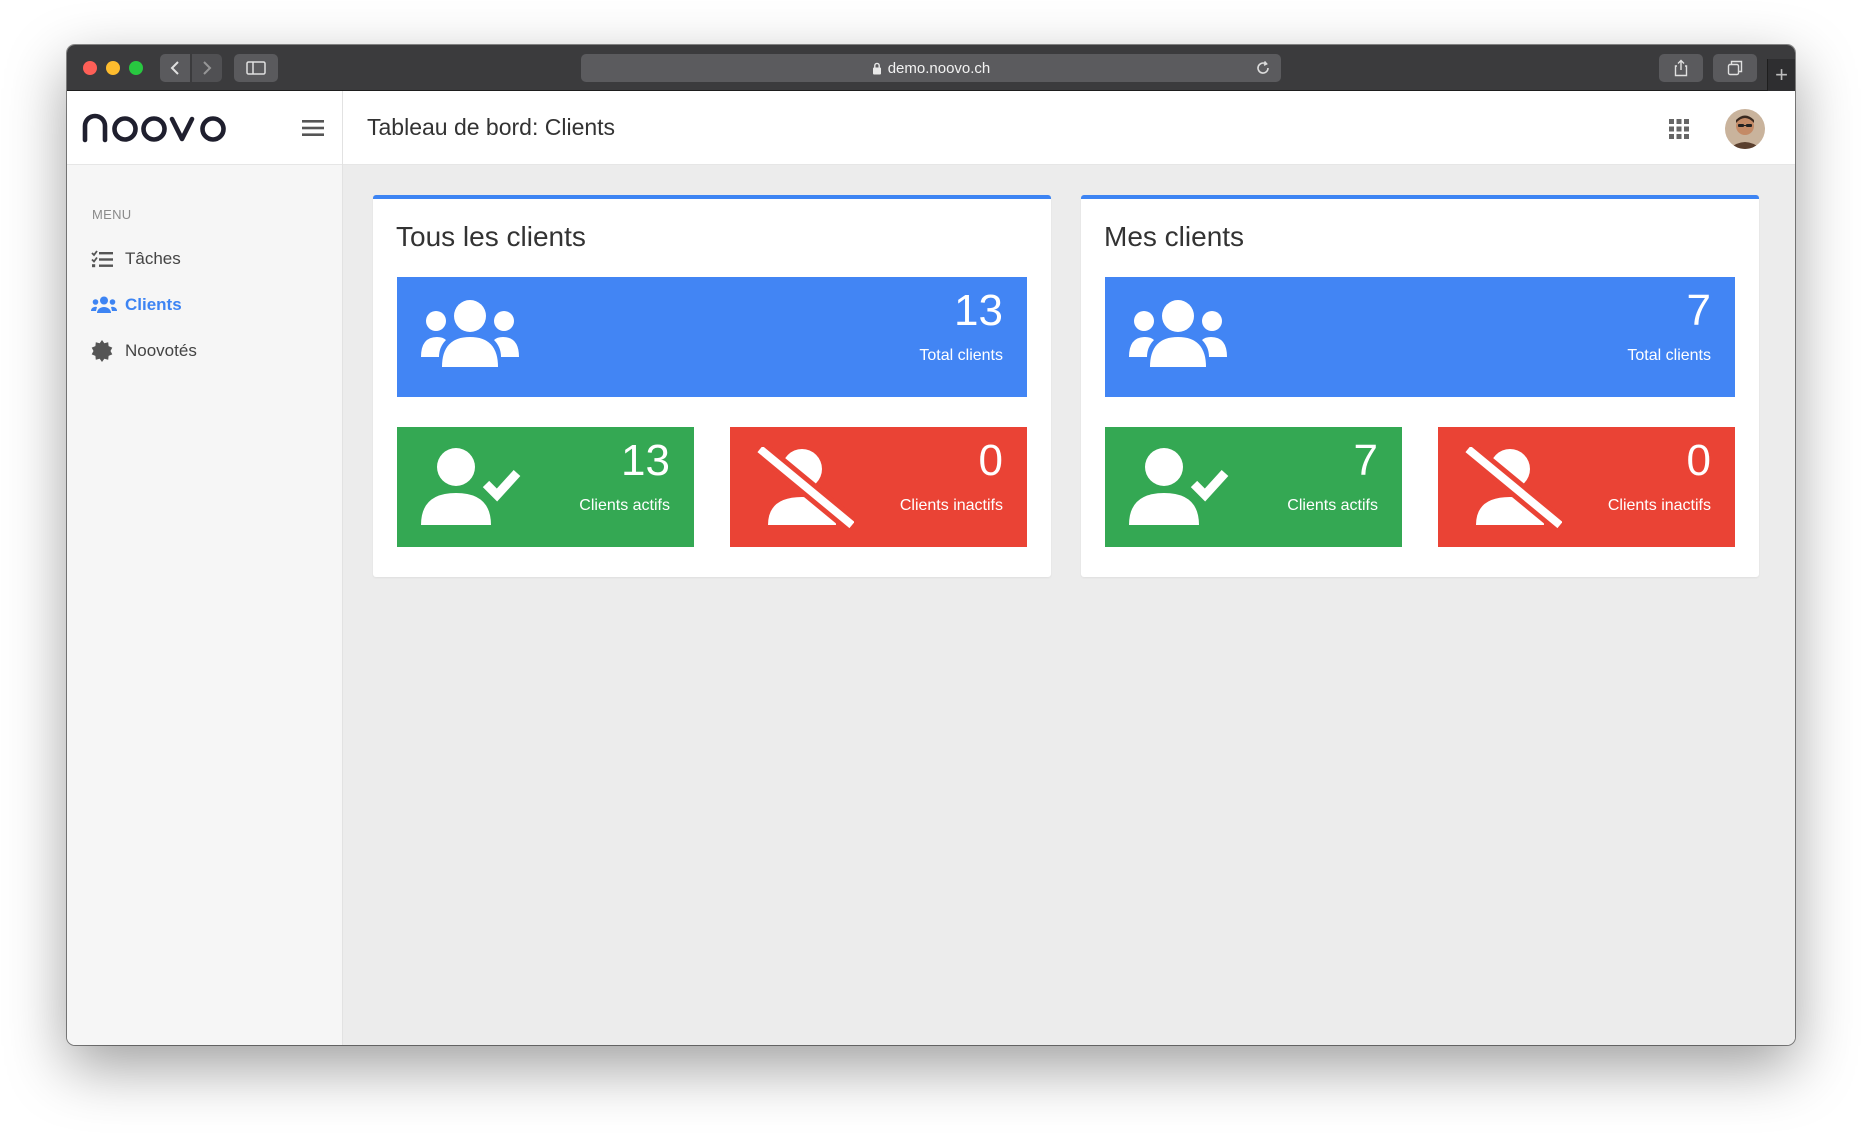 Image resolution: width=1862 pixels, height=1134 pixels. I want to click on history-nav, so click(191, 68).